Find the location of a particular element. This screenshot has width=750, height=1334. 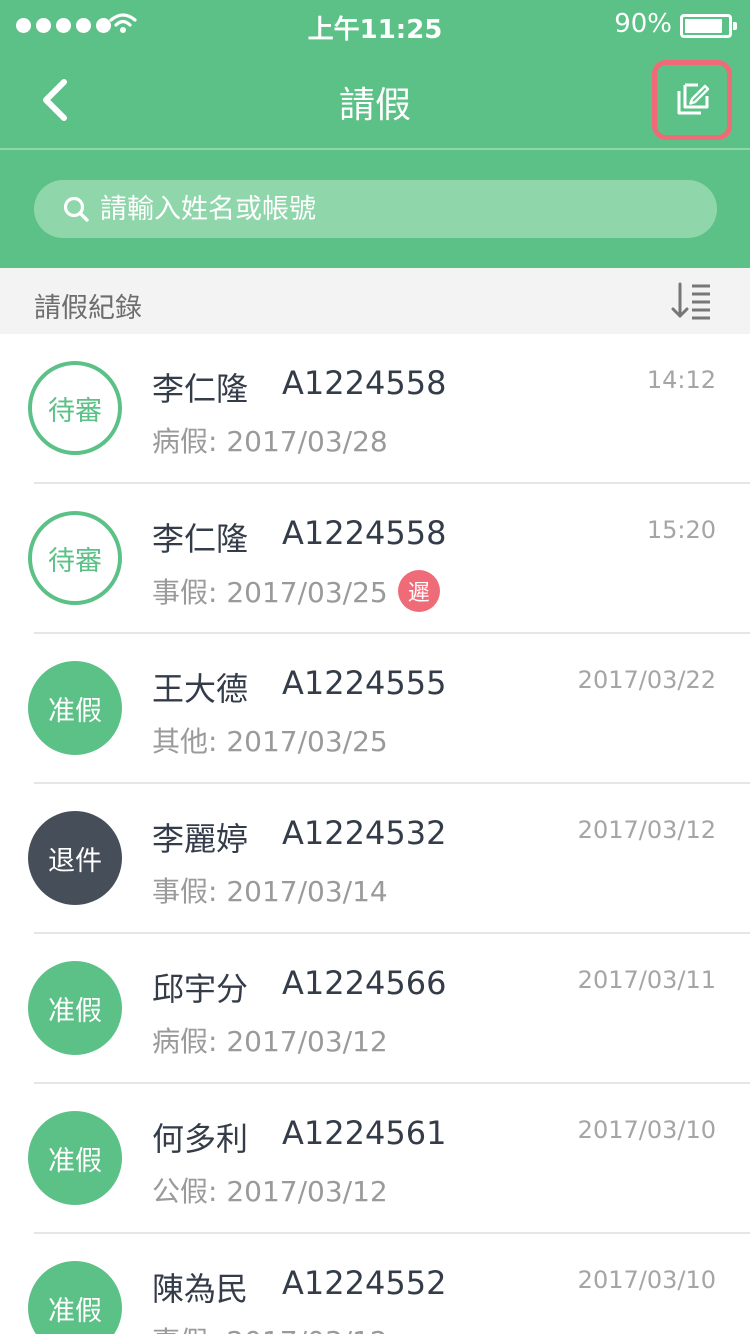

leave-type-date: 事假: 2017/03/25 is located at coordinates (270, 592).